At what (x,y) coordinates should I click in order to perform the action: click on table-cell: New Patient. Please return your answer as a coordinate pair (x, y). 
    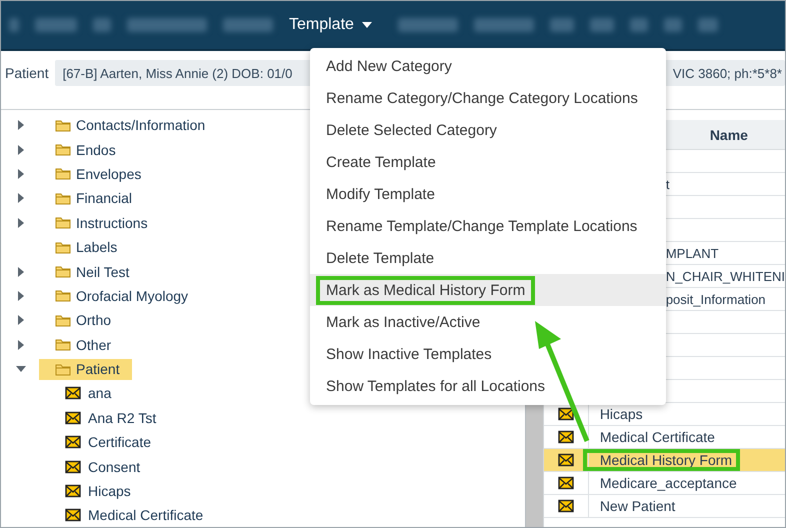
    Looking at the image, I should click on (638, 506).